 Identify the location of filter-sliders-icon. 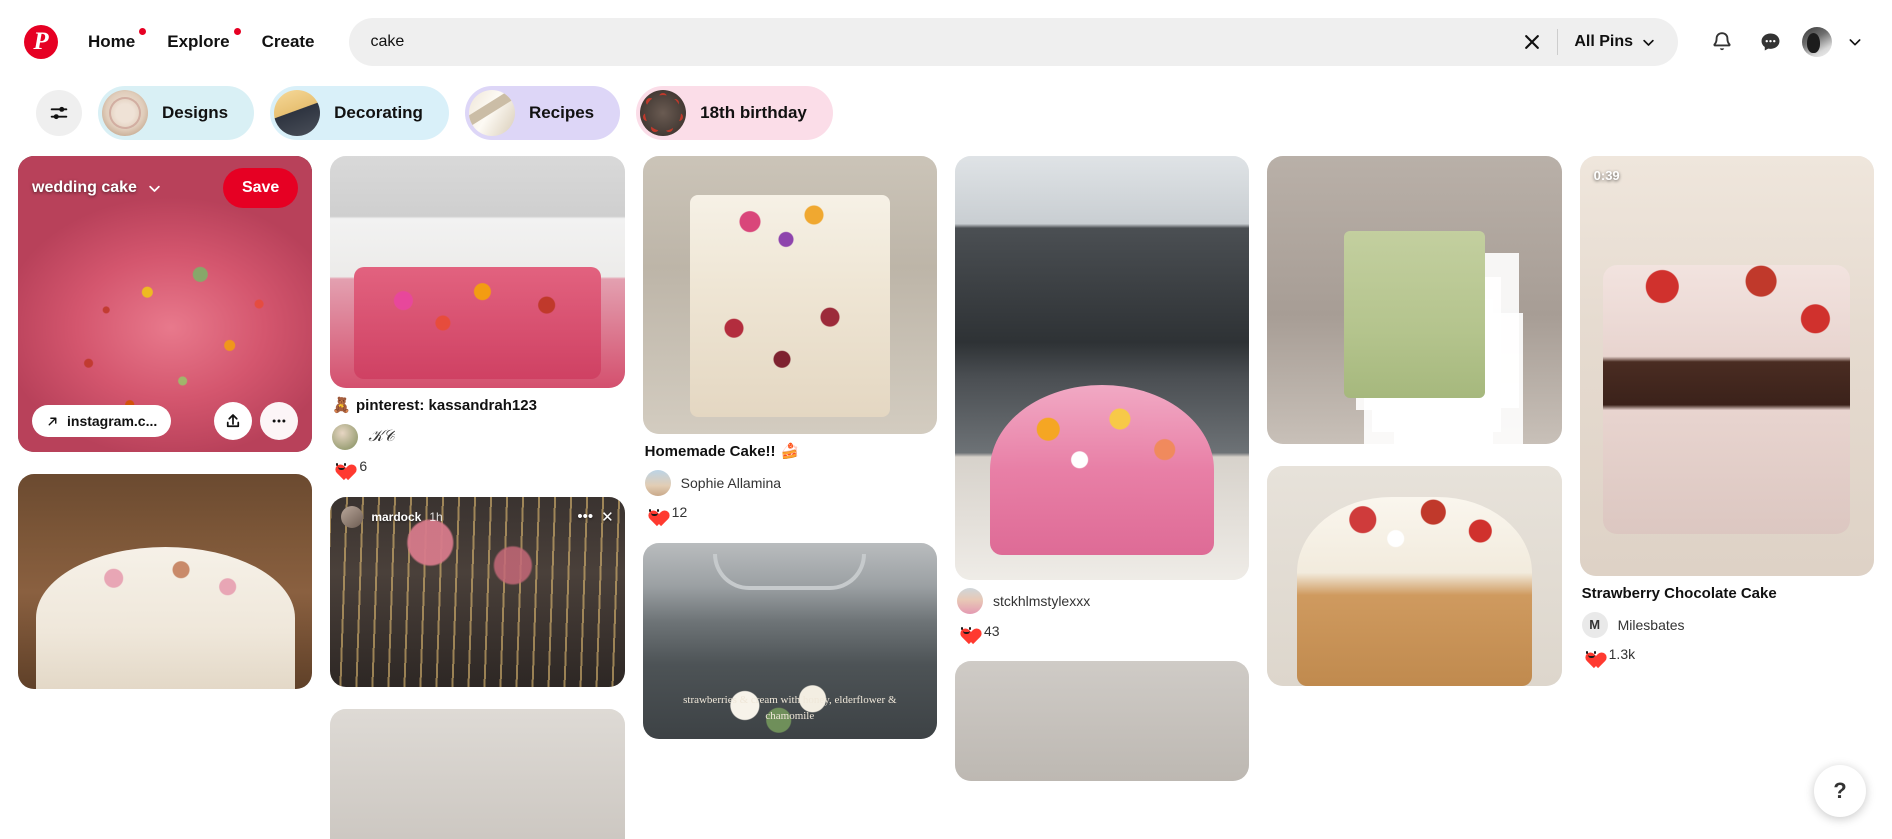
(59, 113).